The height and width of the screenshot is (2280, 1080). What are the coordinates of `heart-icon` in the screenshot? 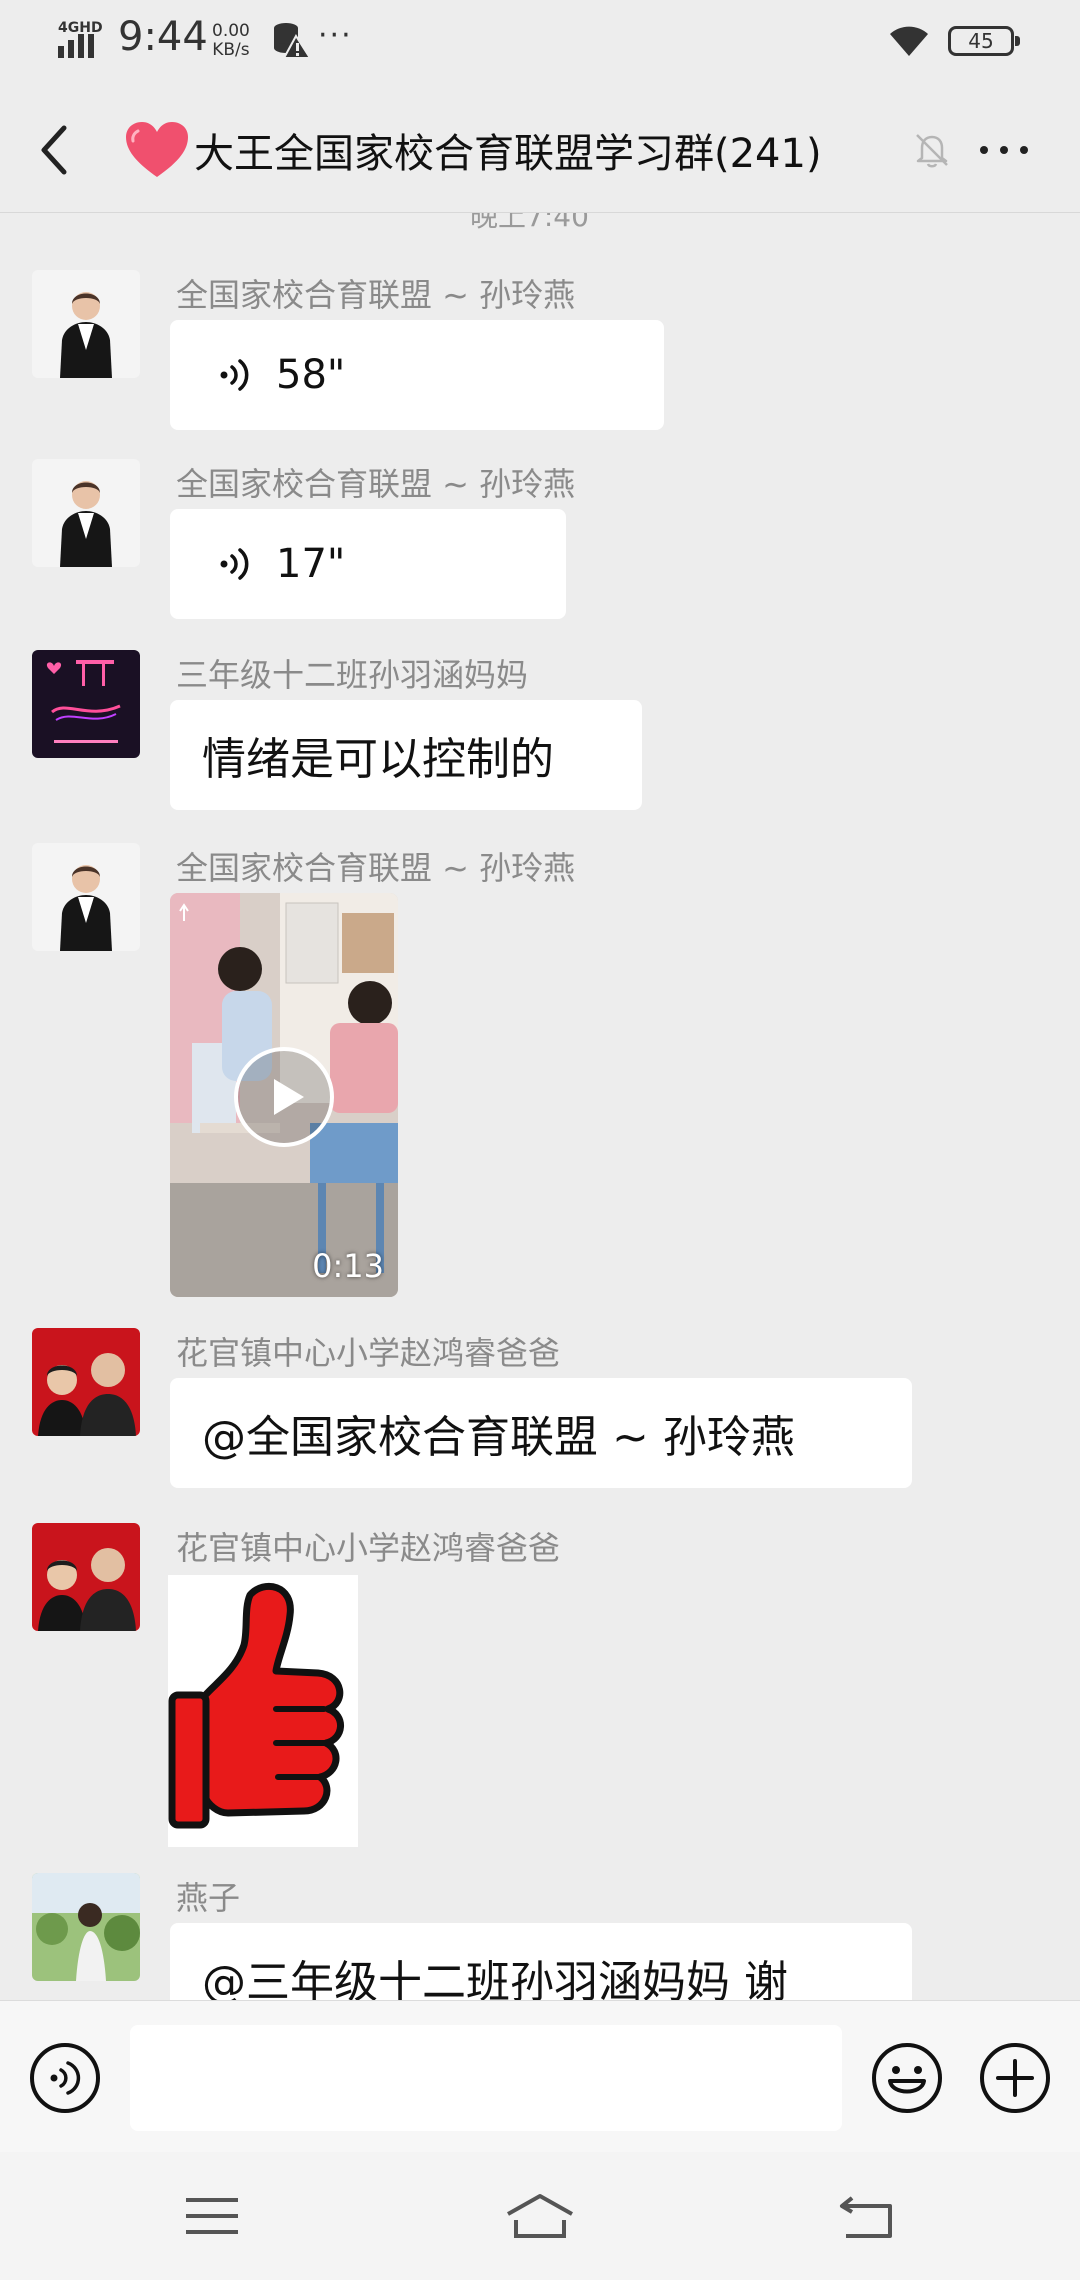 It's located at (157, 149).